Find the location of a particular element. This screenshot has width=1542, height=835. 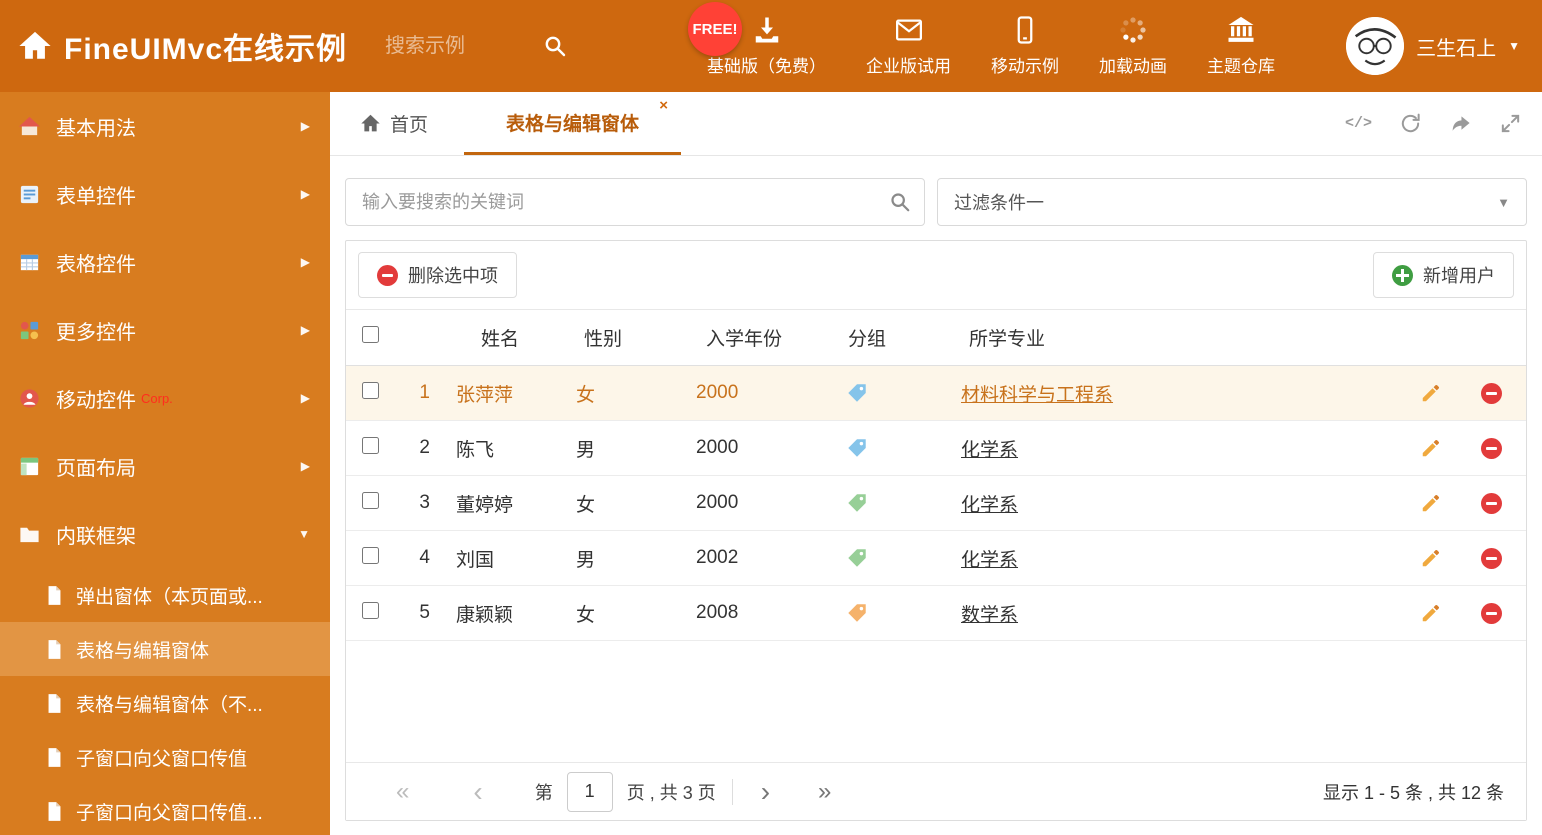

cell-gender: 男 is located at coordinates (586, 450).